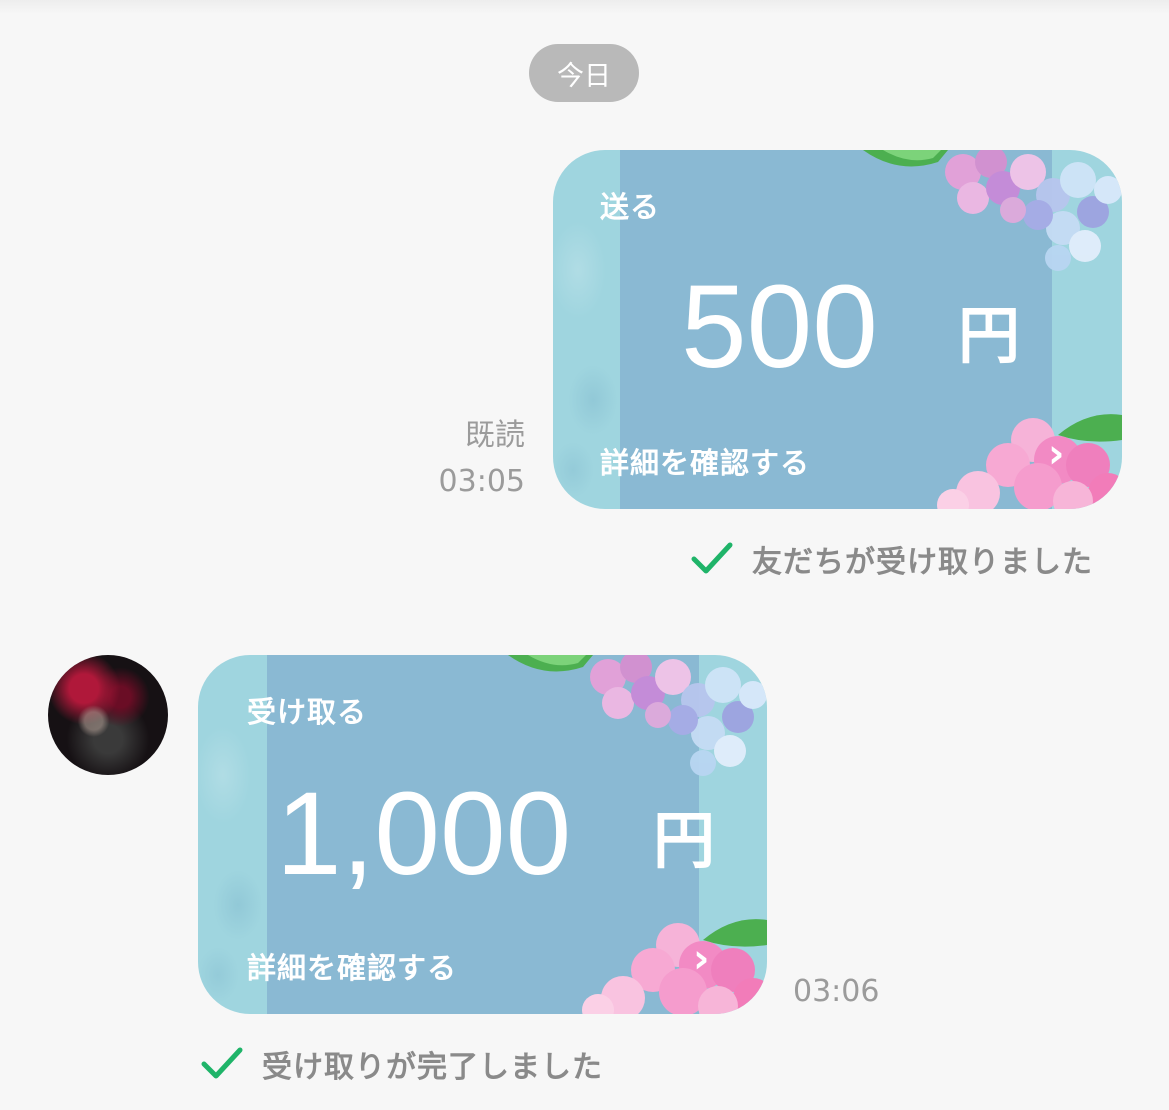  I want to click on time-label: 03:05, so click(481, 481).